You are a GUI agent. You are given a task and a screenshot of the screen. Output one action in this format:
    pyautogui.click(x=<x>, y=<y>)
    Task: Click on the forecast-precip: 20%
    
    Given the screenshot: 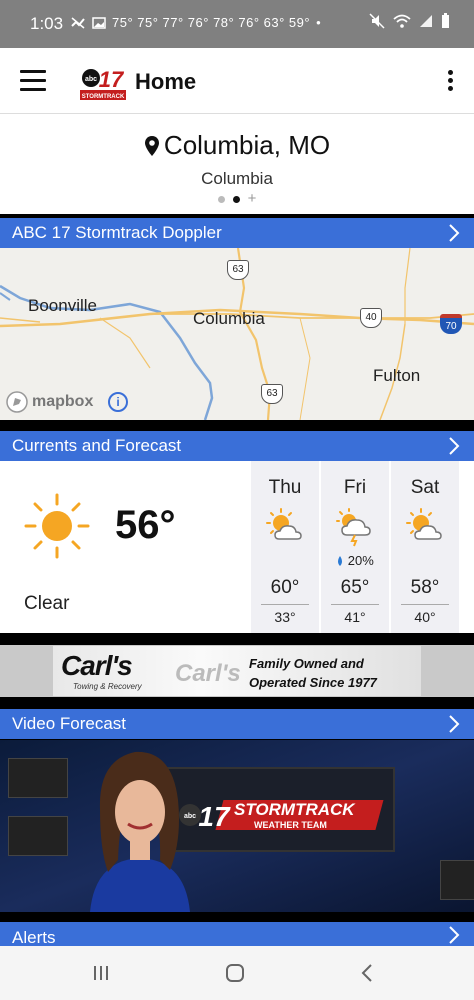 What is the action you would take?
    pyautogui.click(x=355, y=560)
    